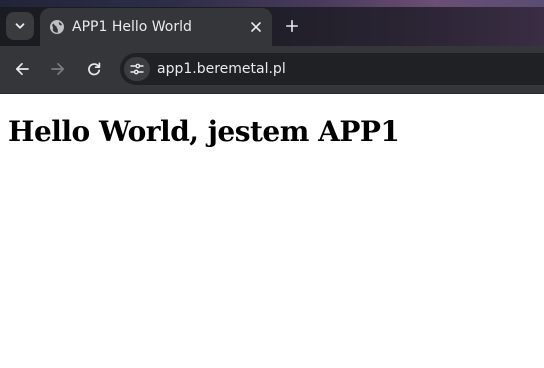  I want to click on back-button, so click(22, 69).